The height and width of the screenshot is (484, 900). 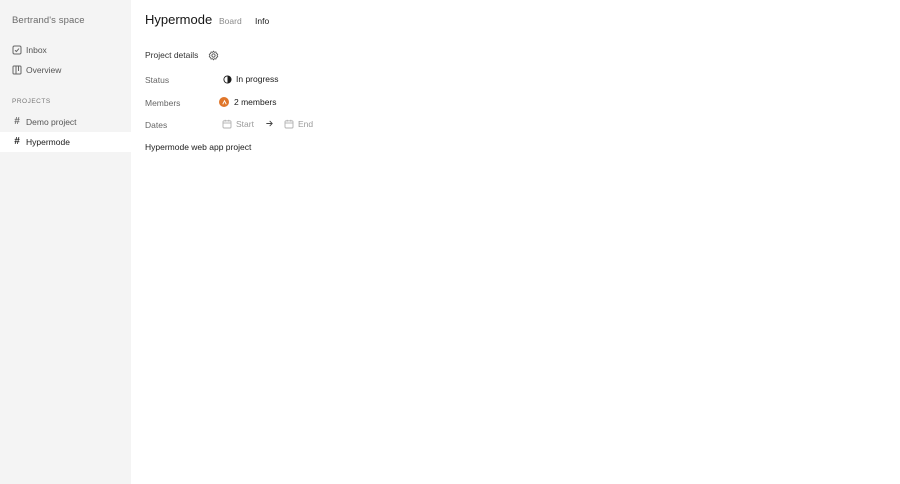 What do you see at coordinates (44, 70) in the screenshot?
I see `sidebar-item-label: Overview` at bounding box center [44, 70].